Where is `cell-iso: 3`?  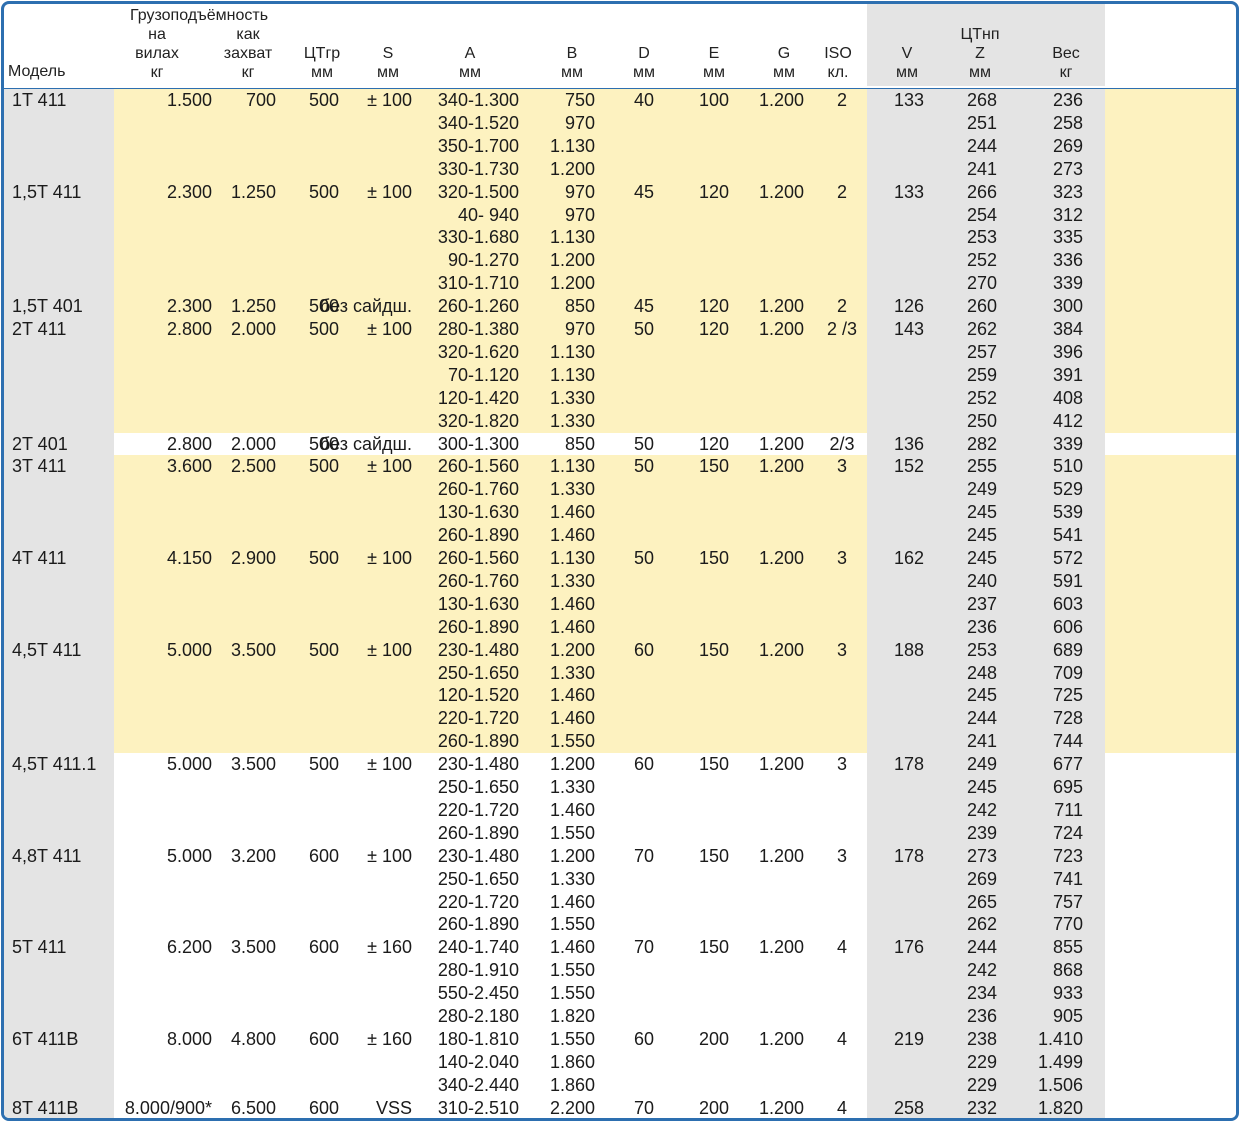 cell-iso: 3 is located at coordinates (841, 855).